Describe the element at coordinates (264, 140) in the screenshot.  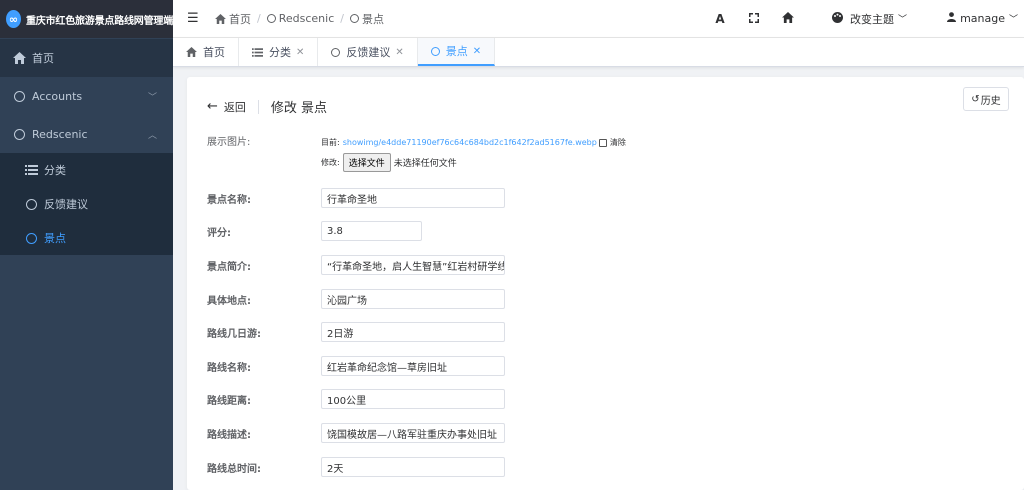
I see `image-row: 展示图片:` at that location.